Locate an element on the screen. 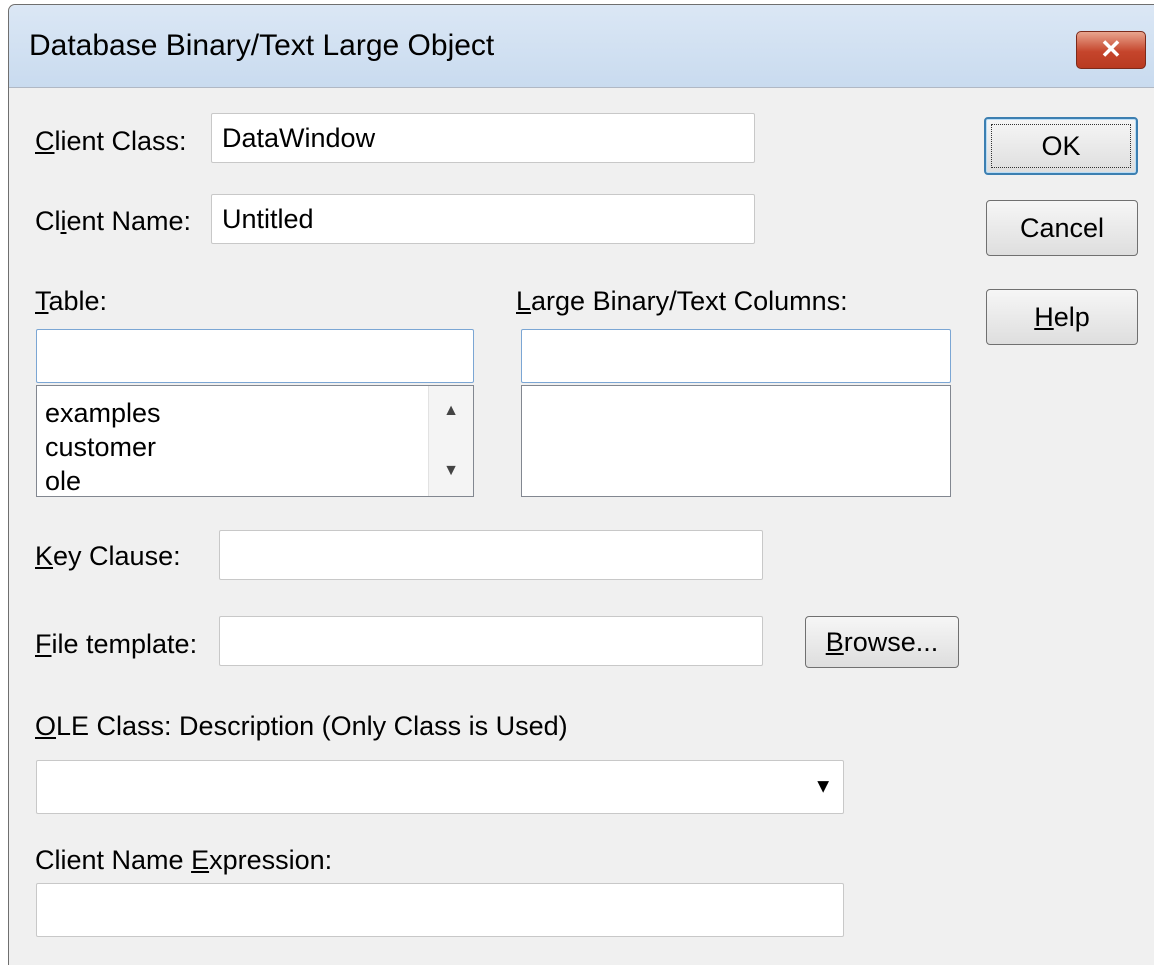 The image size is (1154, 965). client-name-field: Untitled is located at coordinates (483, 219).